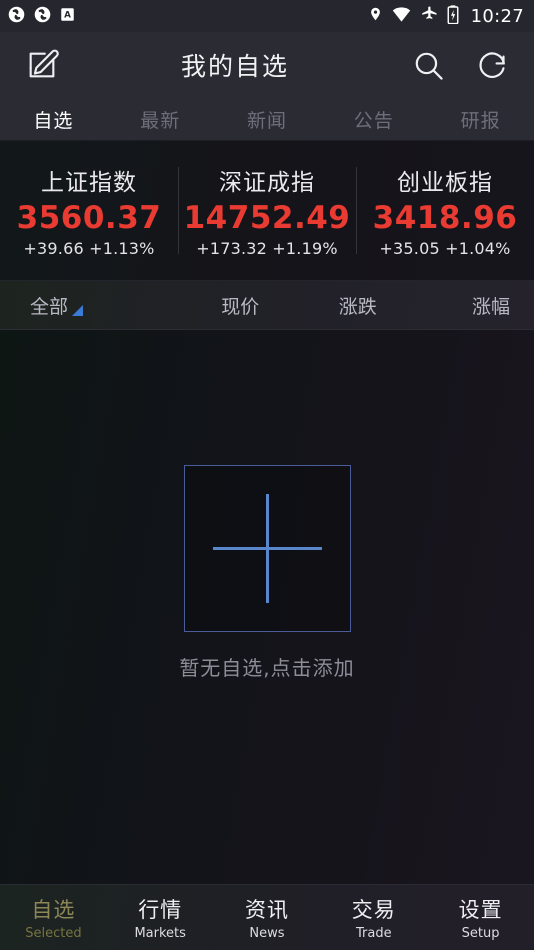  Describe the element at coordinates (429, 16) in the screenshot. I see `airplane-mode-icon` at that location.